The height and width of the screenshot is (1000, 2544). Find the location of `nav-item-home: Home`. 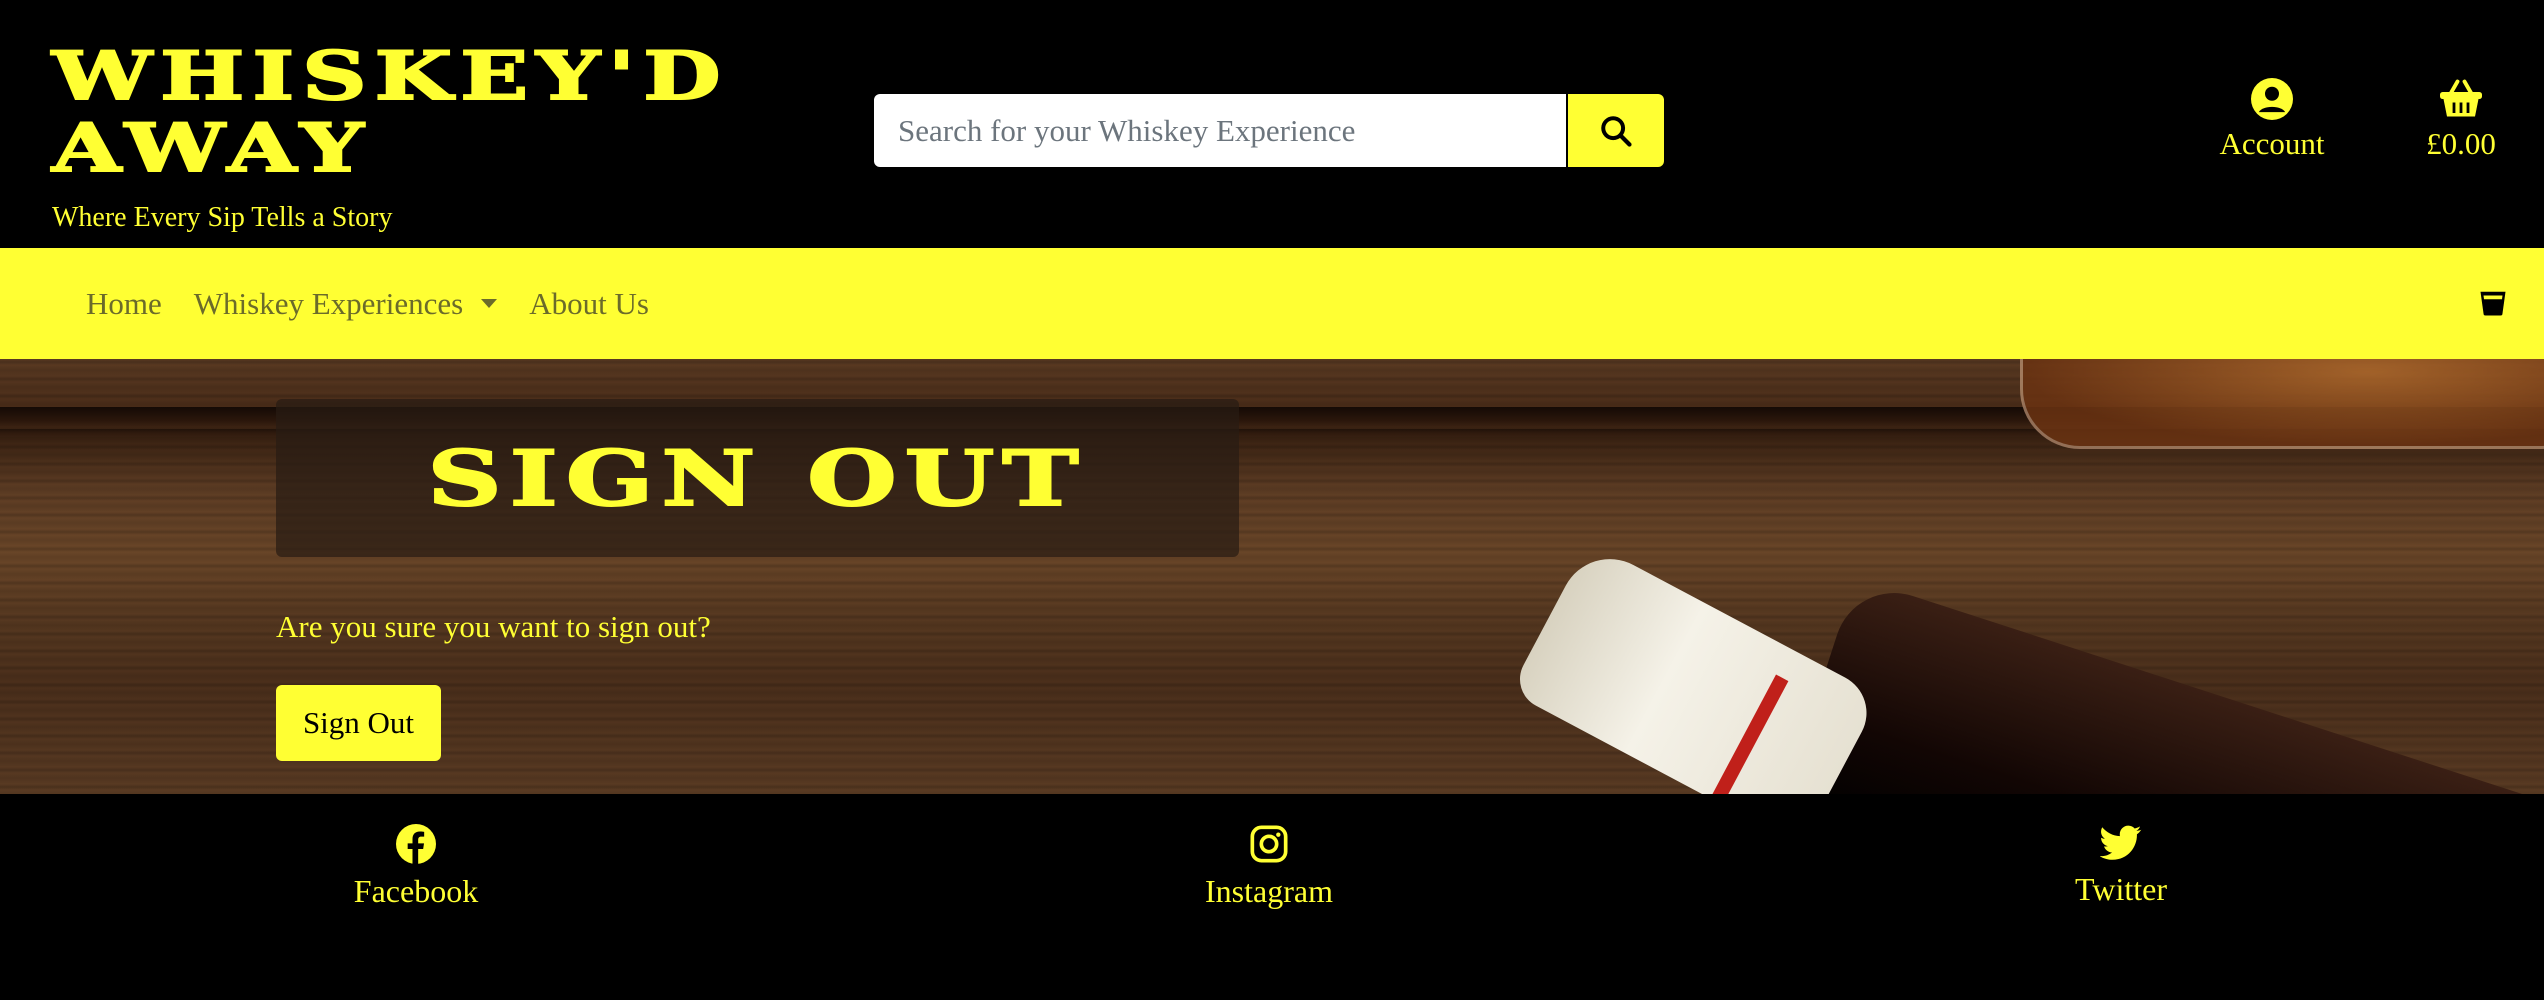

nav-item-home: Home is located at coordinates (124, 304).